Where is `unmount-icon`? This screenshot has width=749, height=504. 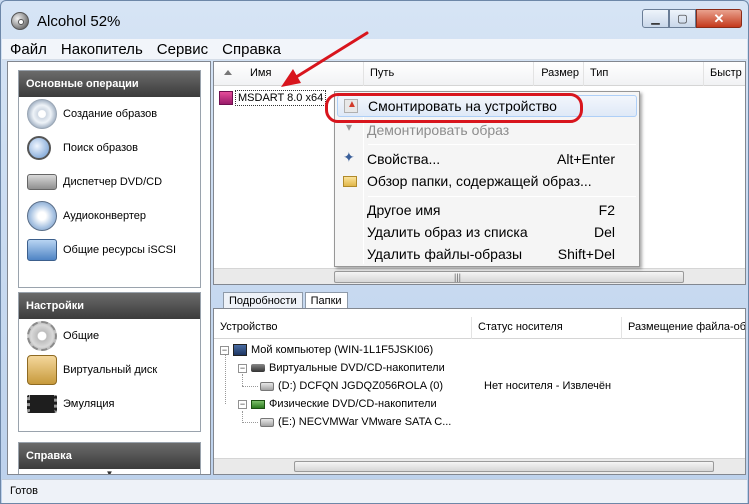
unmount-icon is located at coordinates (350, 128).